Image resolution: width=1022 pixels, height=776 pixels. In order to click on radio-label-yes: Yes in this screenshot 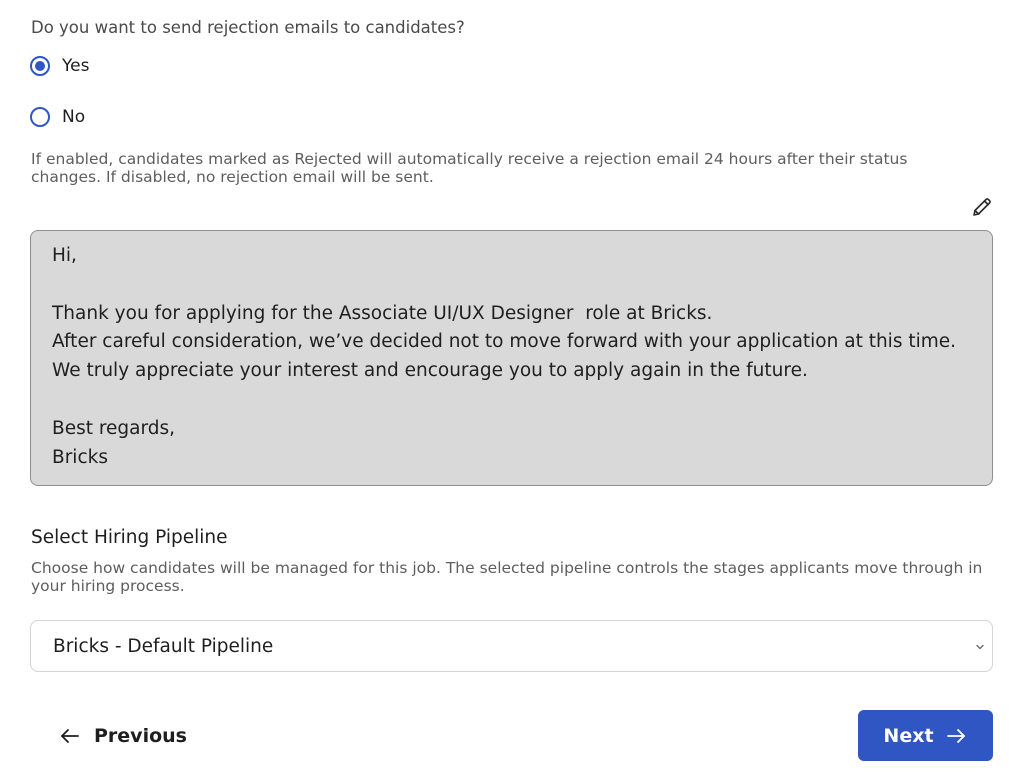, I will do `click(76, 66)`.